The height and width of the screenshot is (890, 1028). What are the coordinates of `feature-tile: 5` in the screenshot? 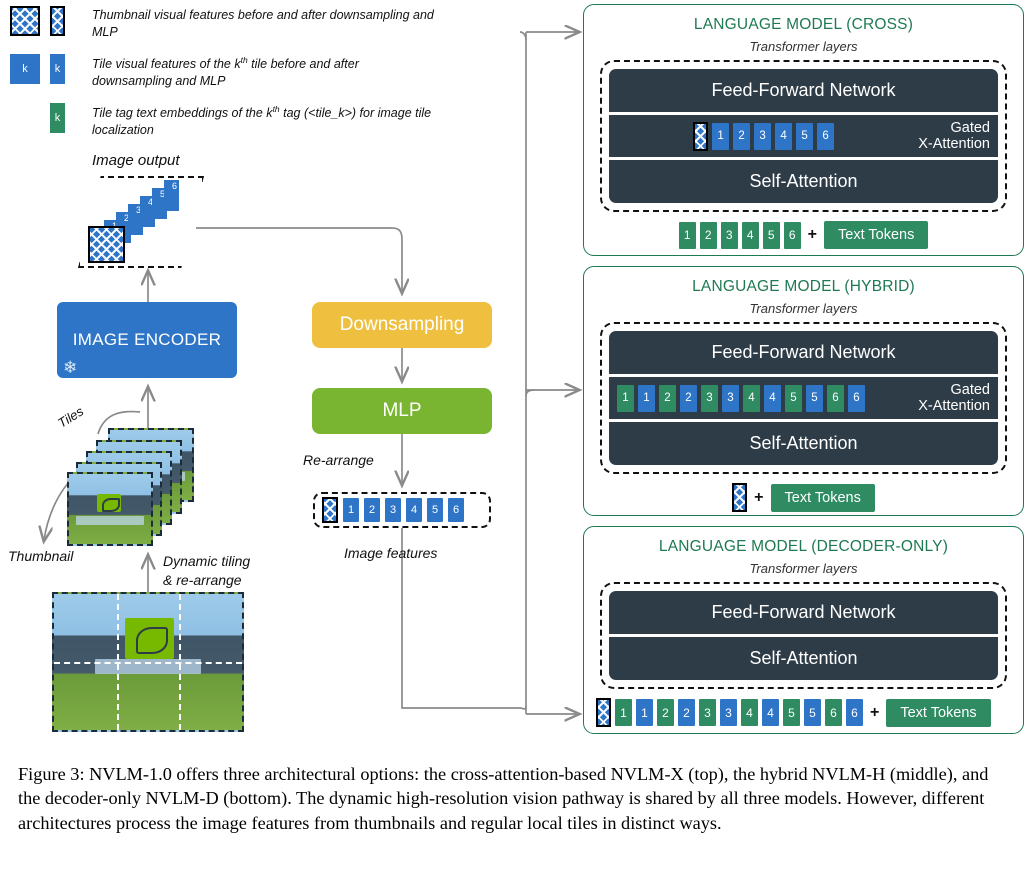 It's located at (435, 510).